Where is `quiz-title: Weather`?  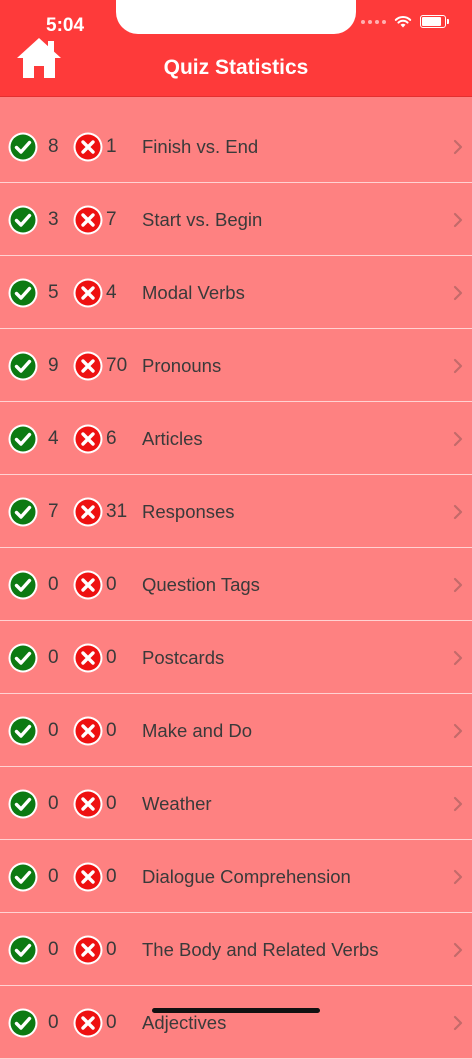 quiz-title: Weather is located at coordinates (177, 803).